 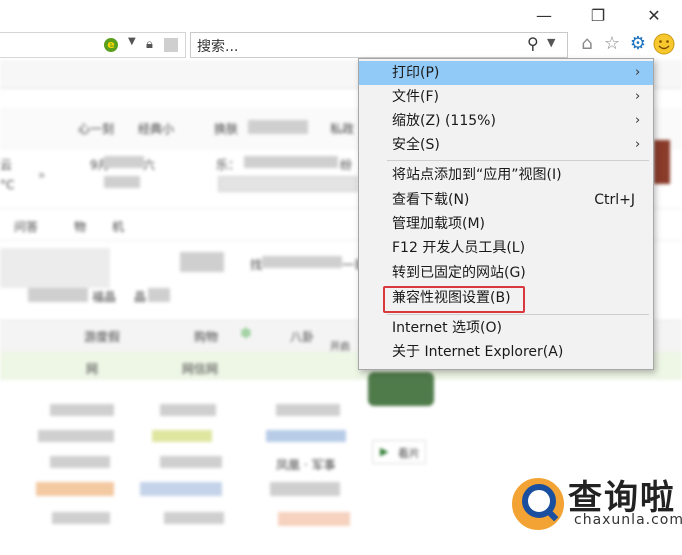 I want to click on banner-text: 福晶, so click(x=104, y=297).